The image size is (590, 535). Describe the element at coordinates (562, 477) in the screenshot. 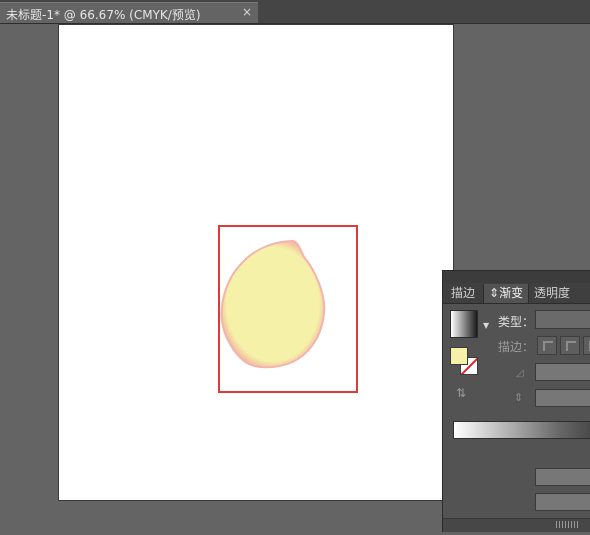

I see `opacity-field` at that location.